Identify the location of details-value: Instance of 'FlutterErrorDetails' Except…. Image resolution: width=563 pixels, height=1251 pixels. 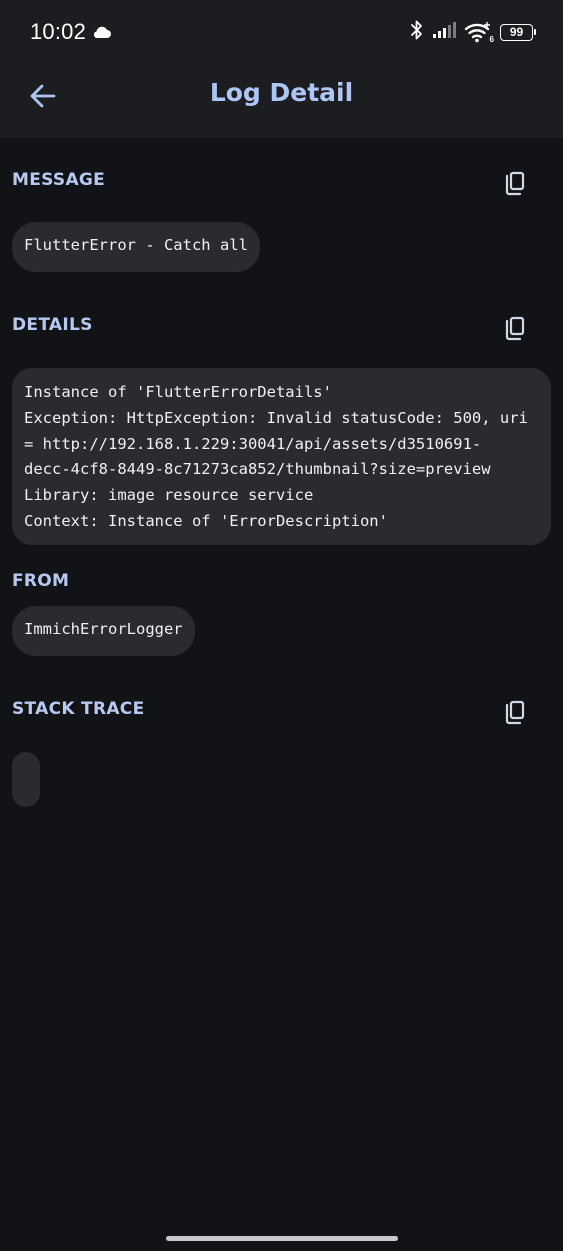
(281, 456).